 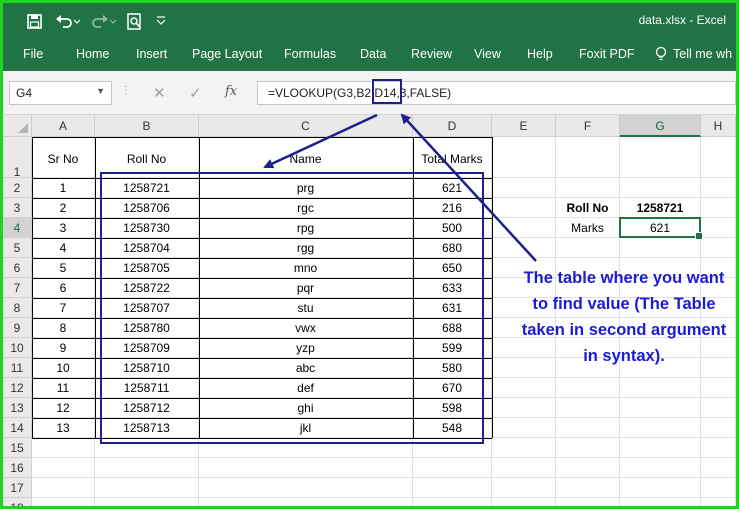 I want to click on row-header-2: 2, so click(x=17, y=188).